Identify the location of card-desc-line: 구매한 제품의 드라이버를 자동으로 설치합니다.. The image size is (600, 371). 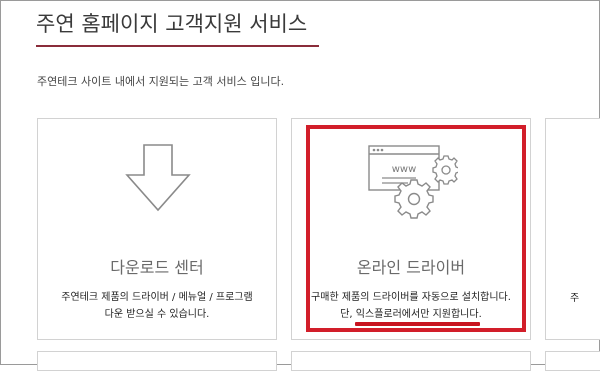
(411, 297).